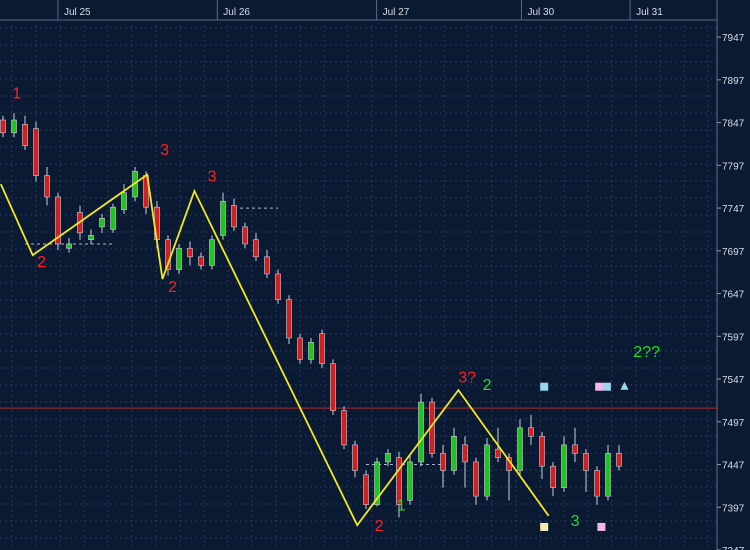 Image resolution: width=750 pixels, height=550 pixels. Describe the element at coordinates (733, 466) in the screenshot. I see `price-label: 7447` at that location.